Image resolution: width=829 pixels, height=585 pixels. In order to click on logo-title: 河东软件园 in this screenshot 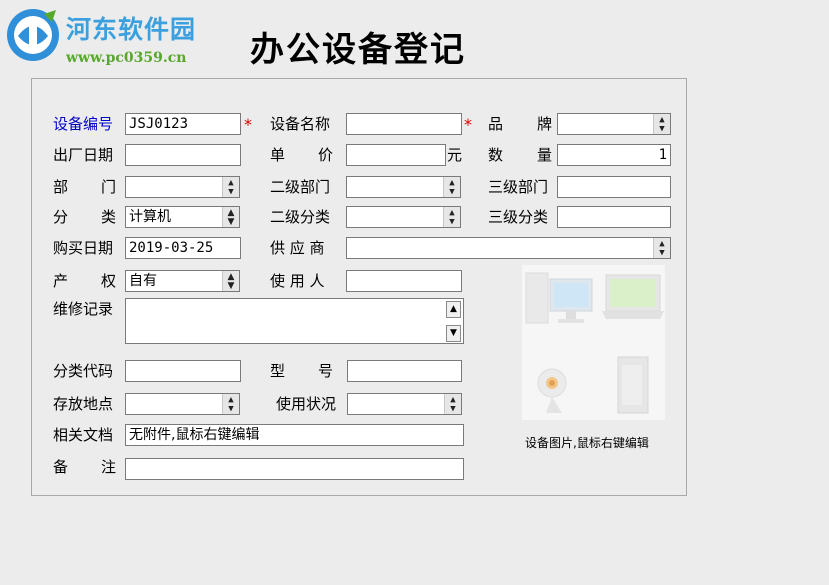, I will do `click(131, 29)`.